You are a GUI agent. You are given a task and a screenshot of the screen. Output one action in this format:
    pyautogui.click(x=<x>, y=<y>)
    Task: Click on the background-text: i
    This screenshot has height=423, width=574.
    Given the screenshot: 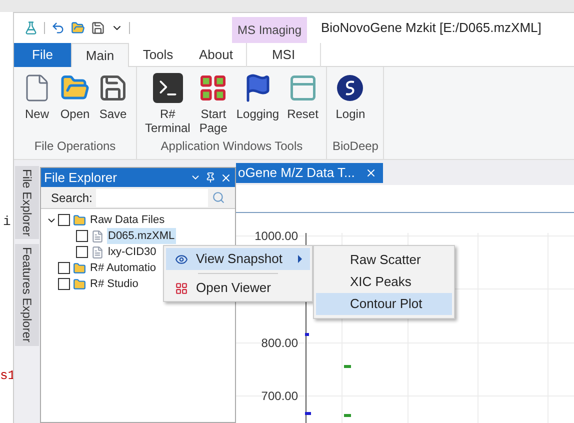 What is the action you would take?
    pyautogui.click(x=7, y=222)
    